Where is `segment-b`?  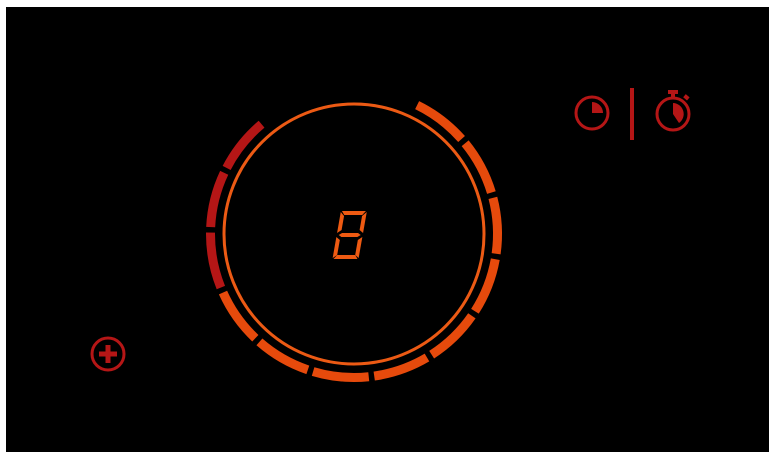 segment-b is located at coordinates (363, 222).